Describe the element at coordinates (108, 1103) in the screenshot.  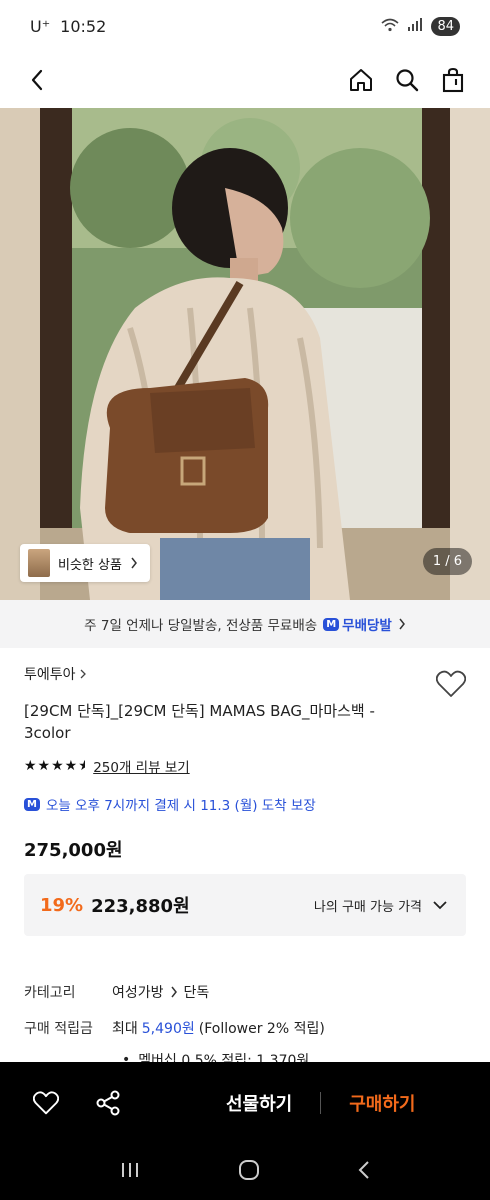
I see `share-icon` at that location.